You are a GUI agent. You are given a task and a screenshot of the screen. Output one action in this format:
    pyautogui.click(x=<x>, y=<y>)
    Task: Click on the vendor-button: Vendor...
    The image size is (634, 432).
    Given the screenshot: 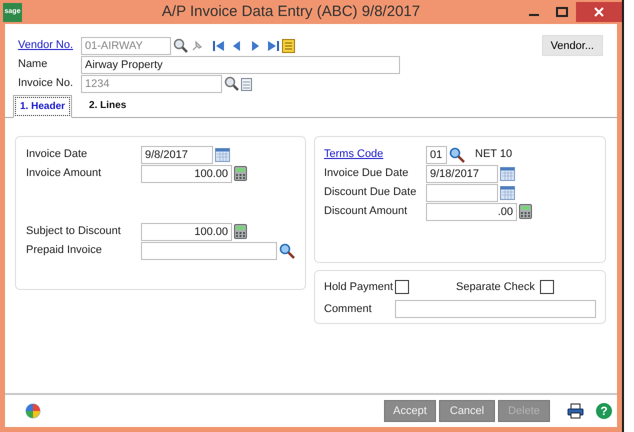 What is the action you would take?
    pyautogui.click(x=572, y=45)
    